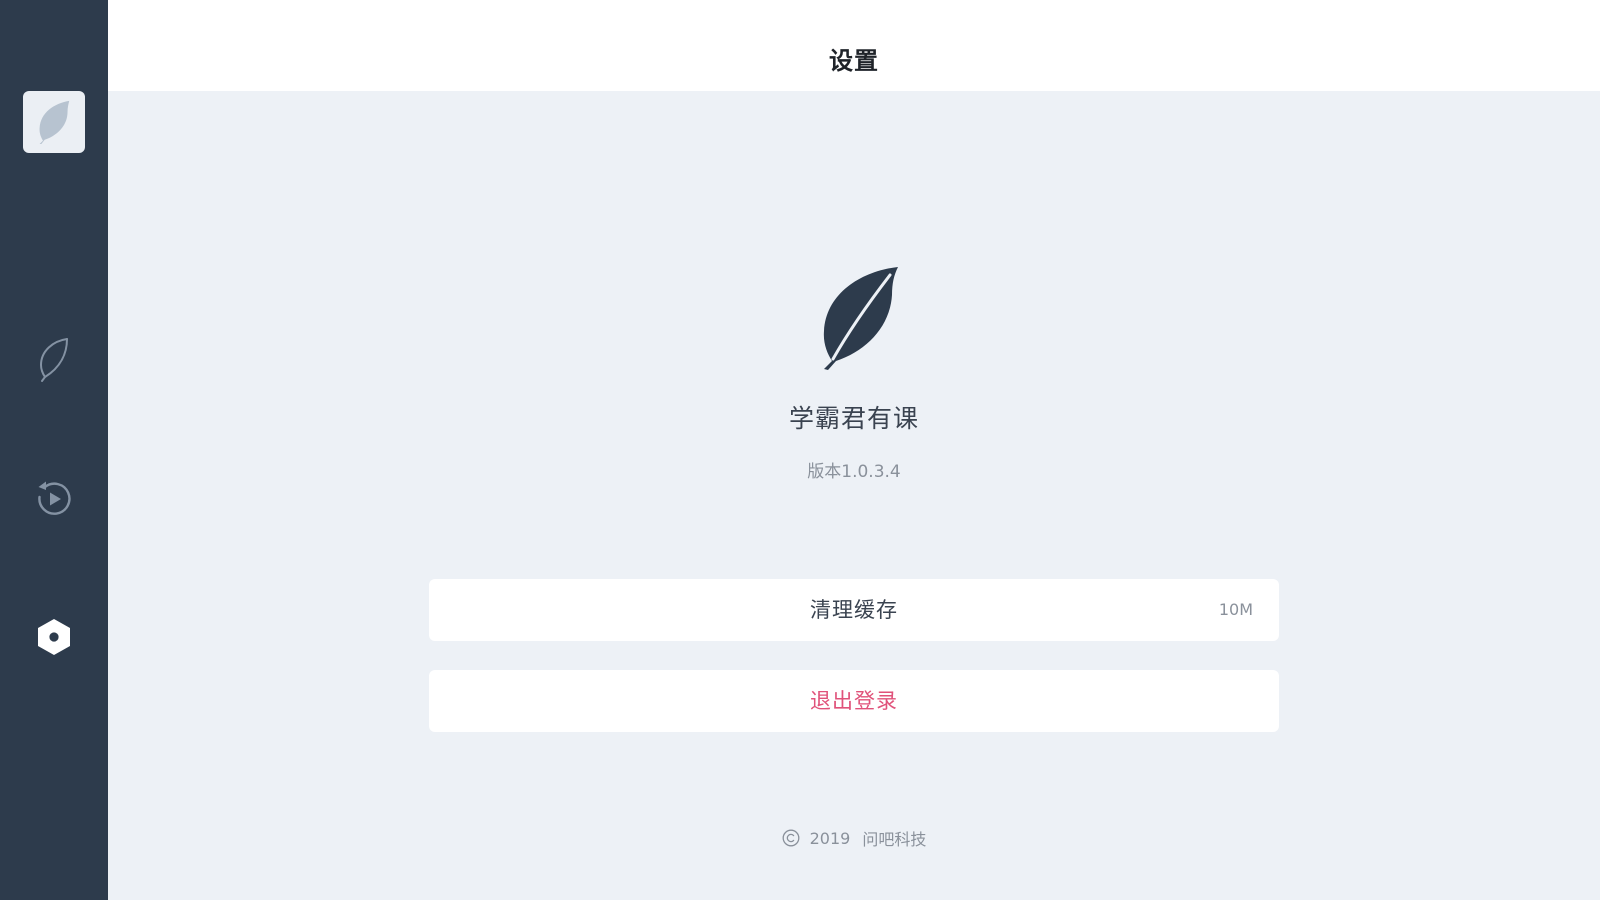 Image resolution: width=1600 pixels, height=900 pixels. I want to click on page-title: 设置, so click(854, 61).